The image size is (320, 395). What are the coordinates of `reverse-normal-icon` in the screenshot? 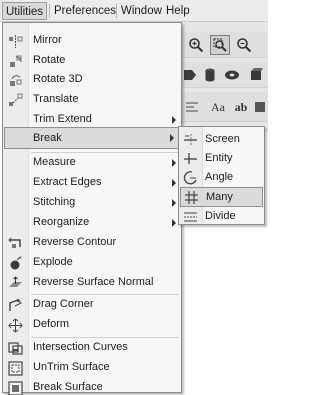 It's located at (15, 283).